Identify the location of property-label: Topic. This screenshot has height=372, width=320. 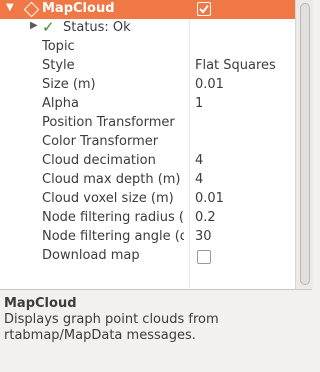
(58, 46).